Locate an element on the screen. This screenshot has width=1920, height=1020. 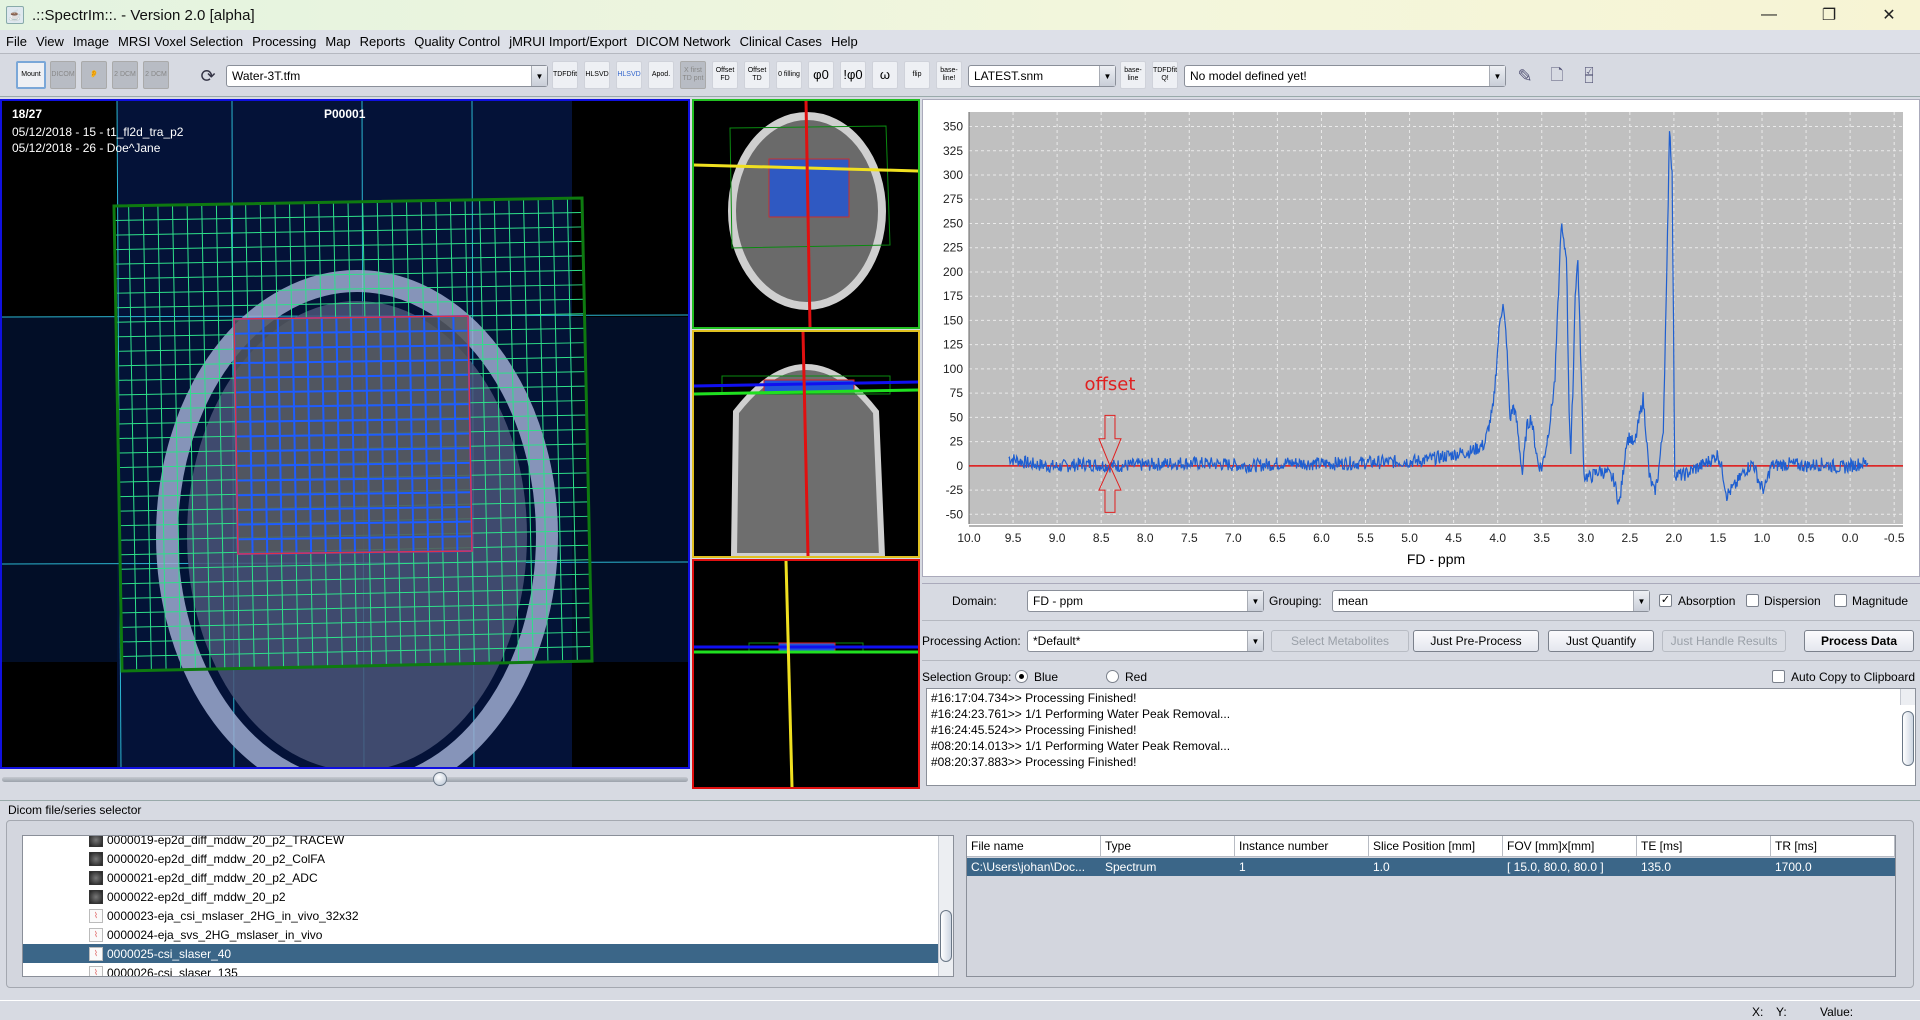
baseline-button: base-line! is located at coordinates (949, 75).